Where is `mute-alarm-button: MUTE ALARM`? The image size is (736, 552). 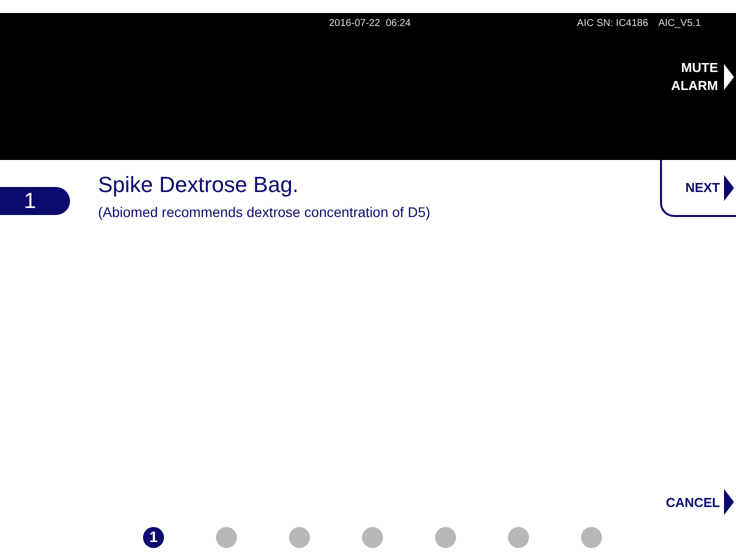
mute-alarm-button: MUTE ALARM is located at coordinates (702, 77).